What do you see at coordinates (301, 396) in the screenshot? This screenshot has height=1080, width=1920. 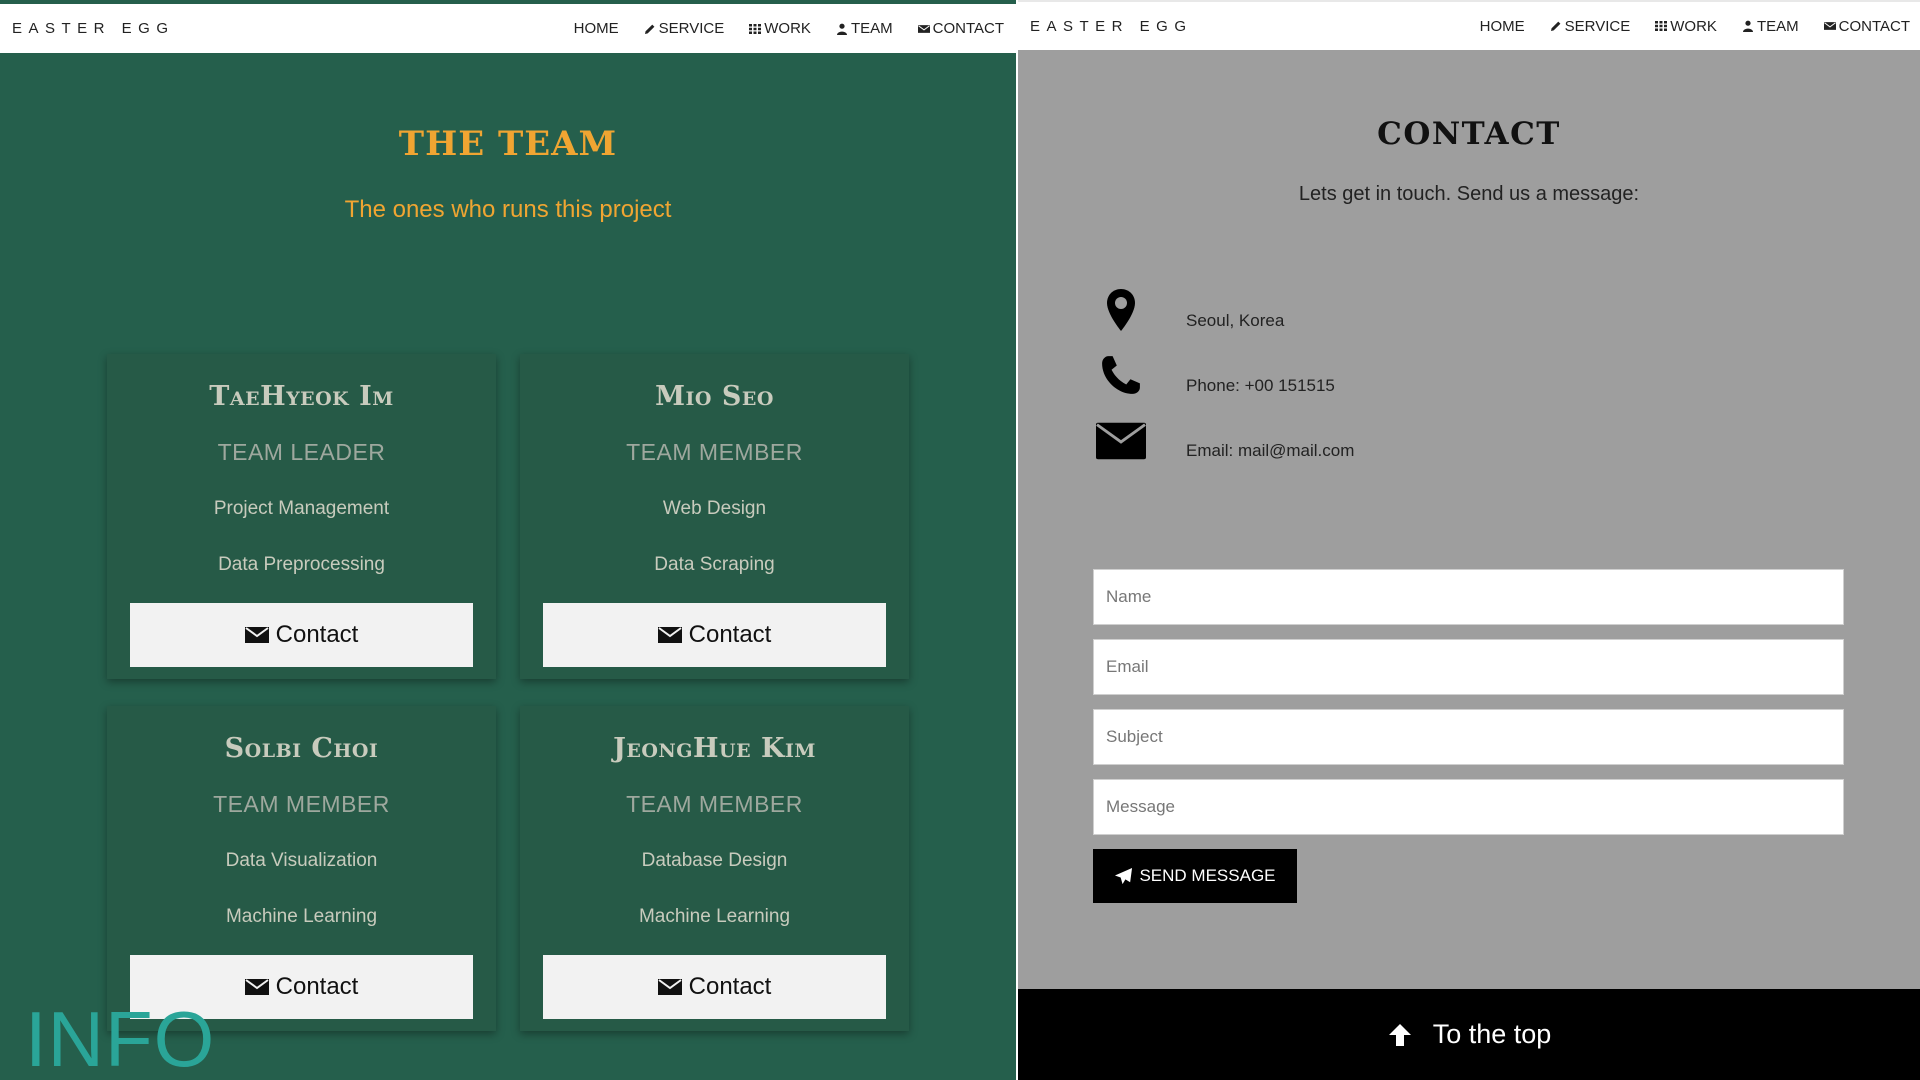 I see `member-name: TaeHyeok Im` at bounding box center [301, 396].